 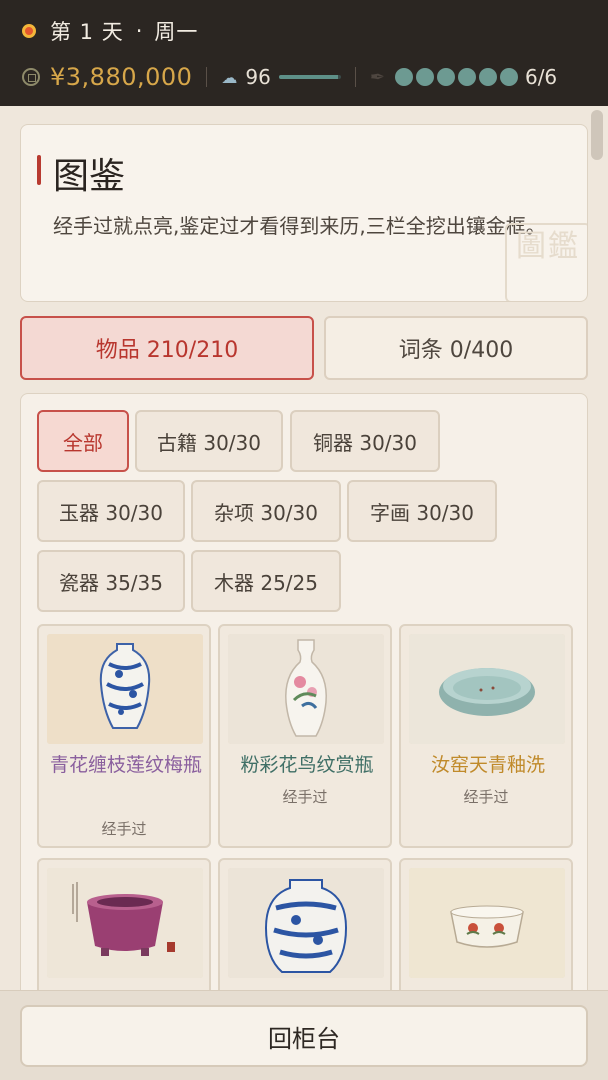 I want to click on chicken-cup-image, so click(x=487, y=923).